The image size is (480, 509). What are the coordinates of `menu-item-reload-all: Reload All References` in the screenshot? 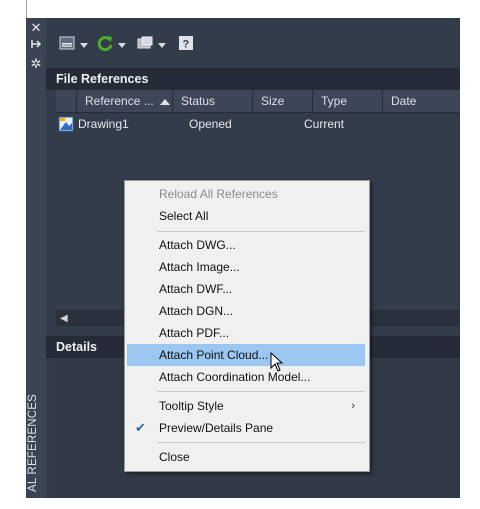 It's located at (218, 194).